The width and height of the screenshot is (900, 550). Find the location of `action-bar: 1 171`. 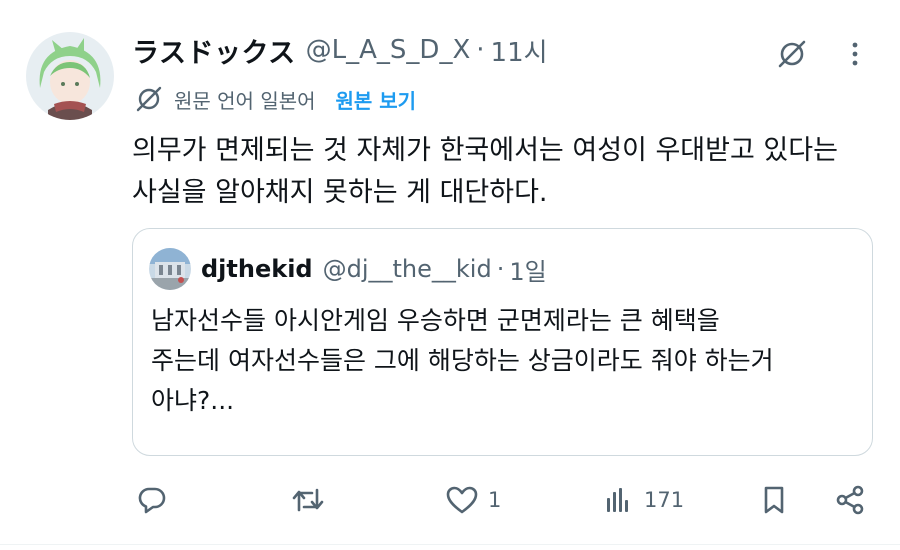

action-bar: 1 171 is located at coordinates (450, 500).